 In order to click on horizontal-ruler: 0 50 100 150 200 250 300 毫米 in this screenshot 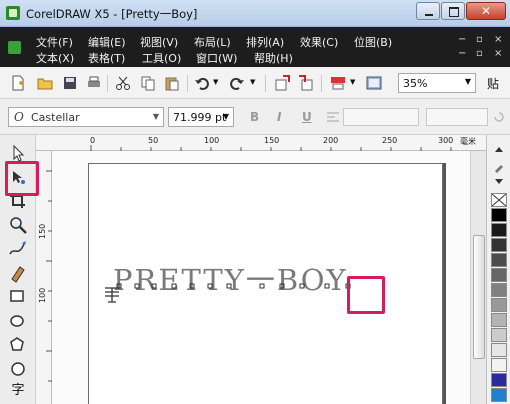, I will do `click(261, 143)`.